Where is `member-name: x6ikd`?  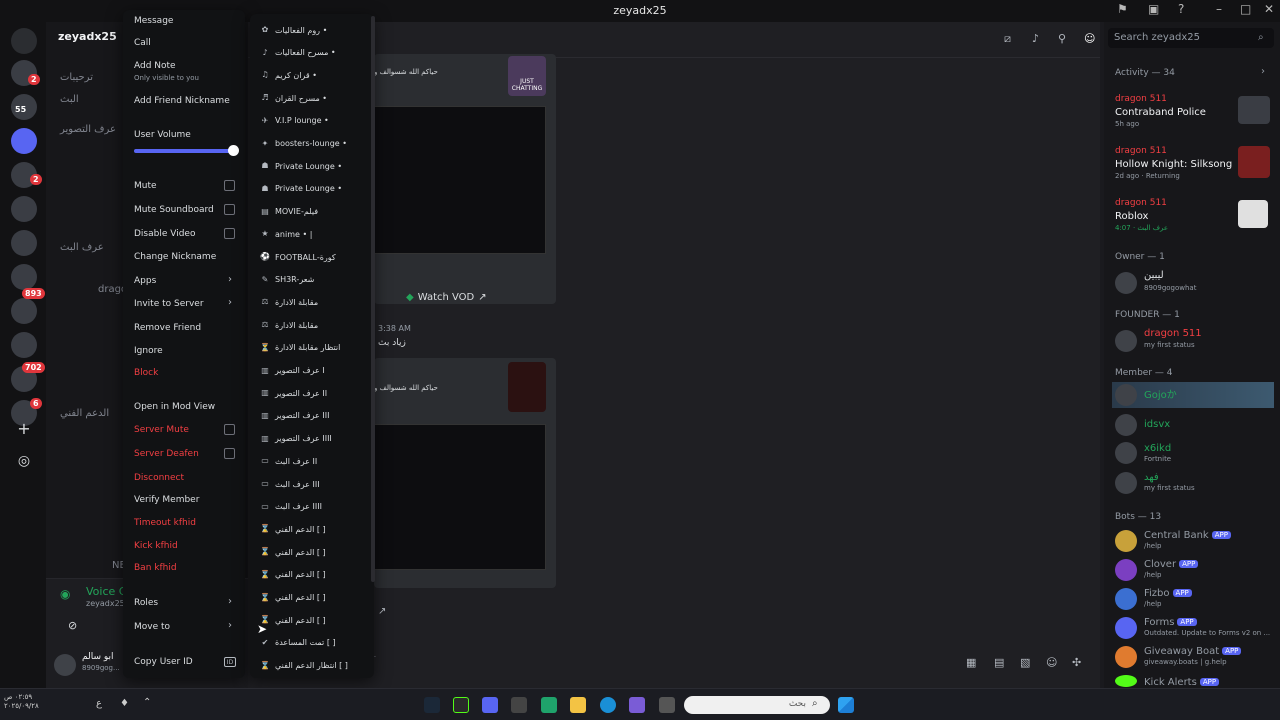
member-name: x6ikd is located at coordinates (1157, 448).